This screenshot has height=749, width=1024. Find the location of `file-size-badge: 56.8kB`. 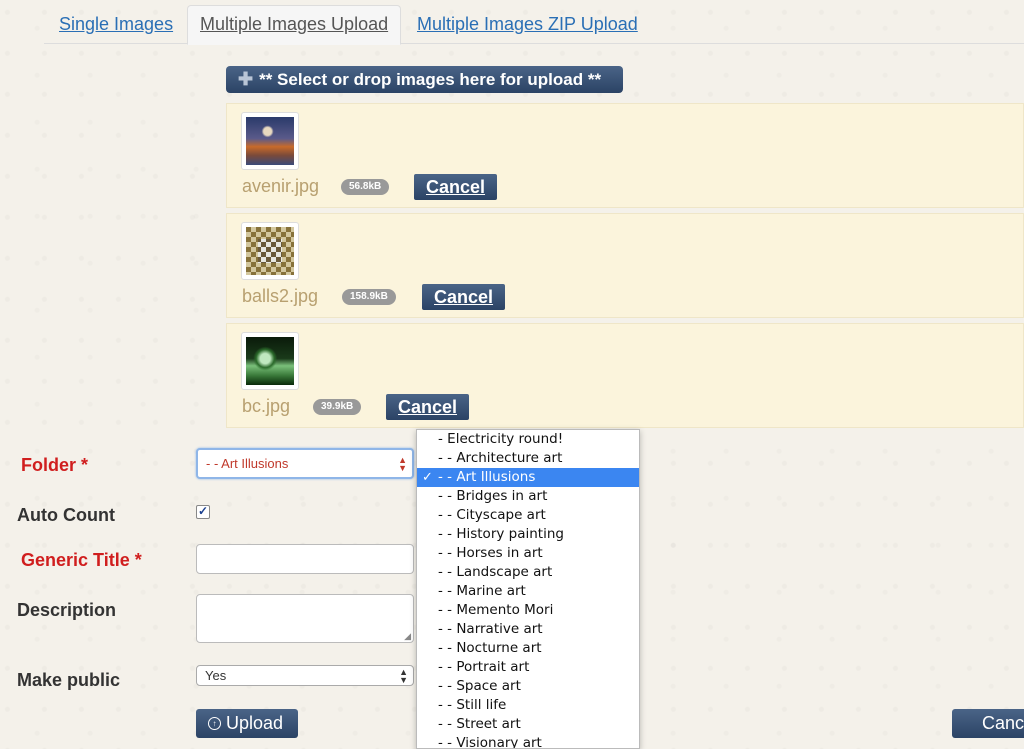

file-size-badge: 56.8kB is located at coordinates (365, 187).